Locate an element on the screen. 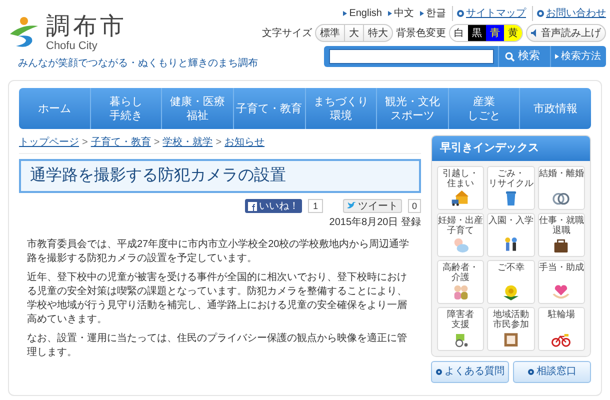 The image size is (610, 400). sidebar-title: 早引きインデックス is located at coordinates (511, 148).